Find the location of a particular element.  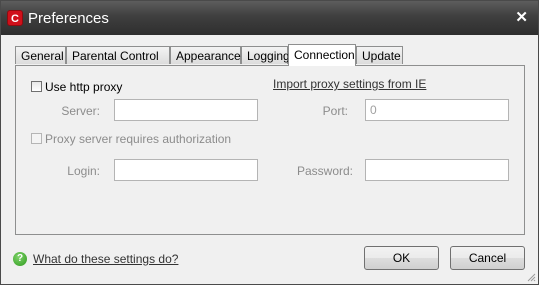

password-label: Password: is located at coordinates (324, 171).